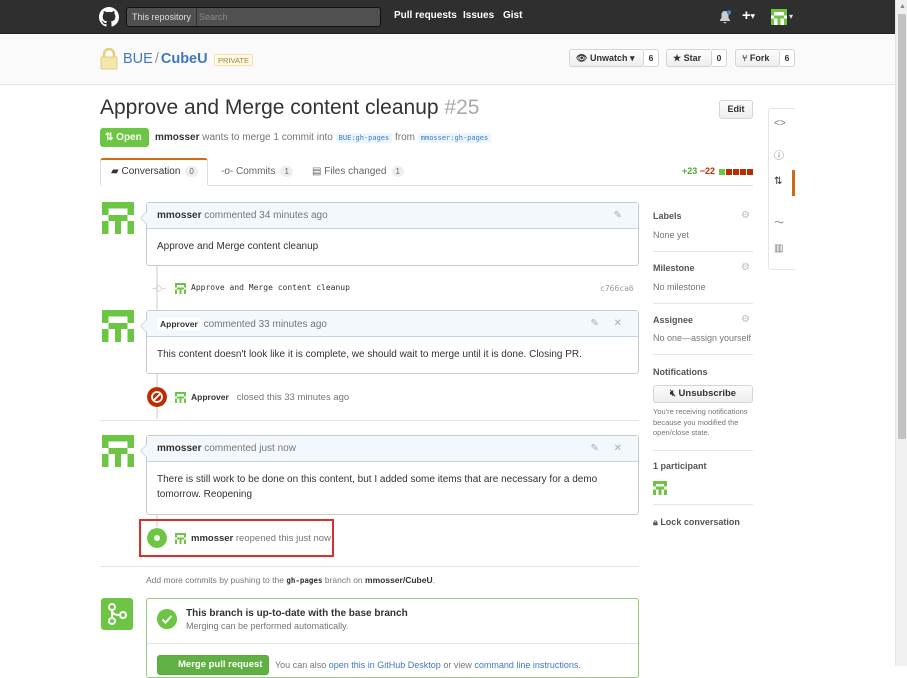  I want to click on github-logo-icon, so click(109, 17).